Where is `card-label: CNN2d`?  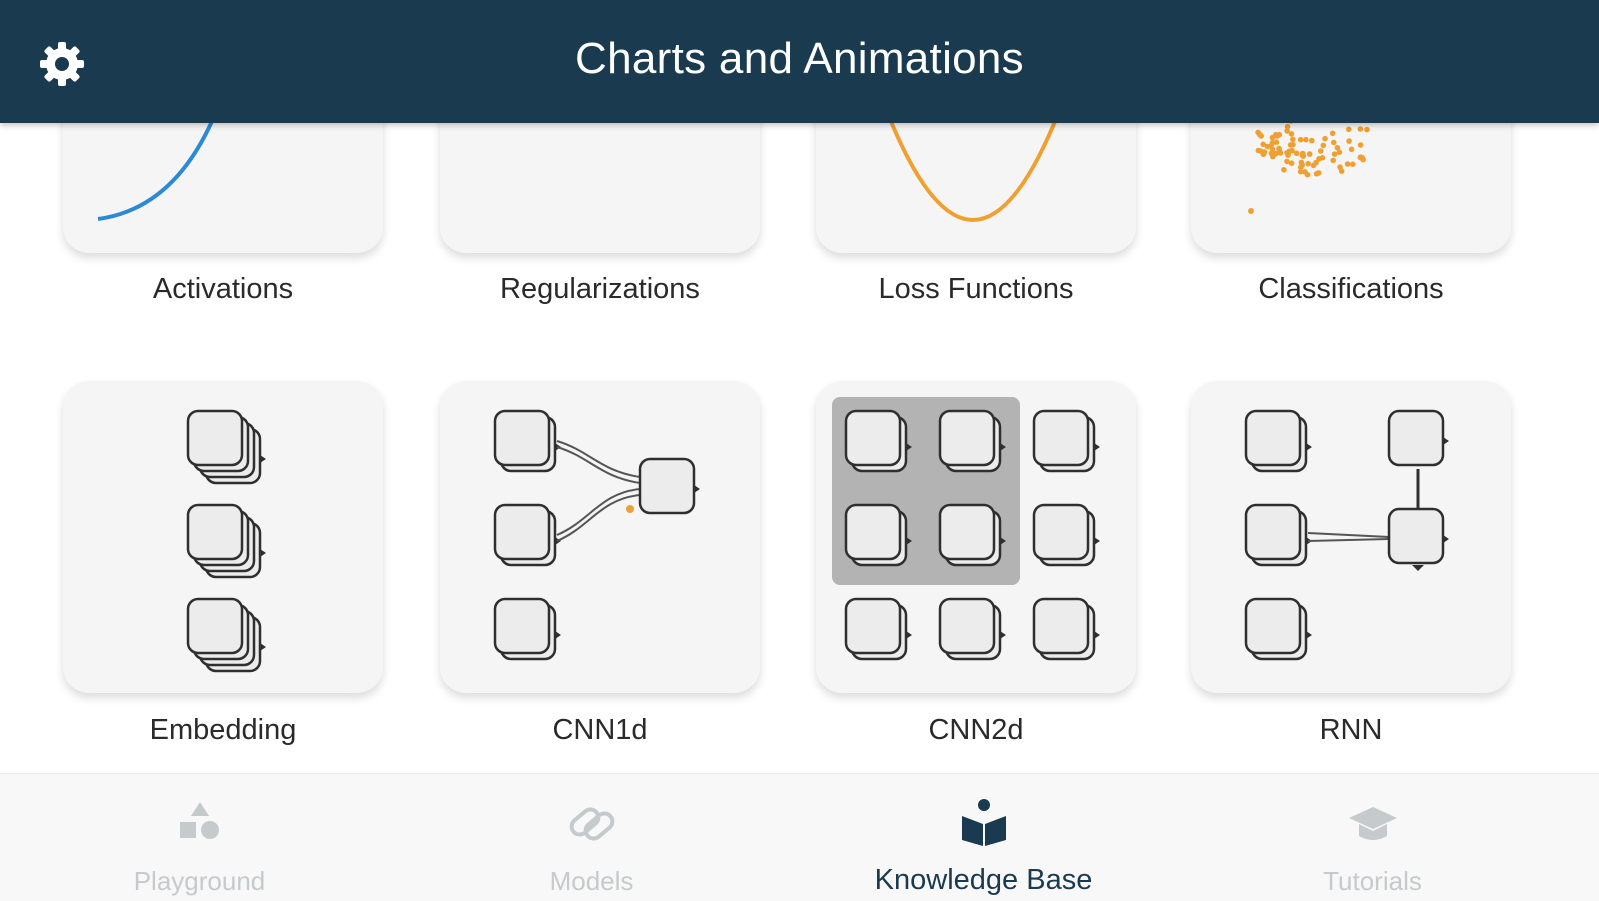 card-label: CNN2d is located at coordinates (976, 730).